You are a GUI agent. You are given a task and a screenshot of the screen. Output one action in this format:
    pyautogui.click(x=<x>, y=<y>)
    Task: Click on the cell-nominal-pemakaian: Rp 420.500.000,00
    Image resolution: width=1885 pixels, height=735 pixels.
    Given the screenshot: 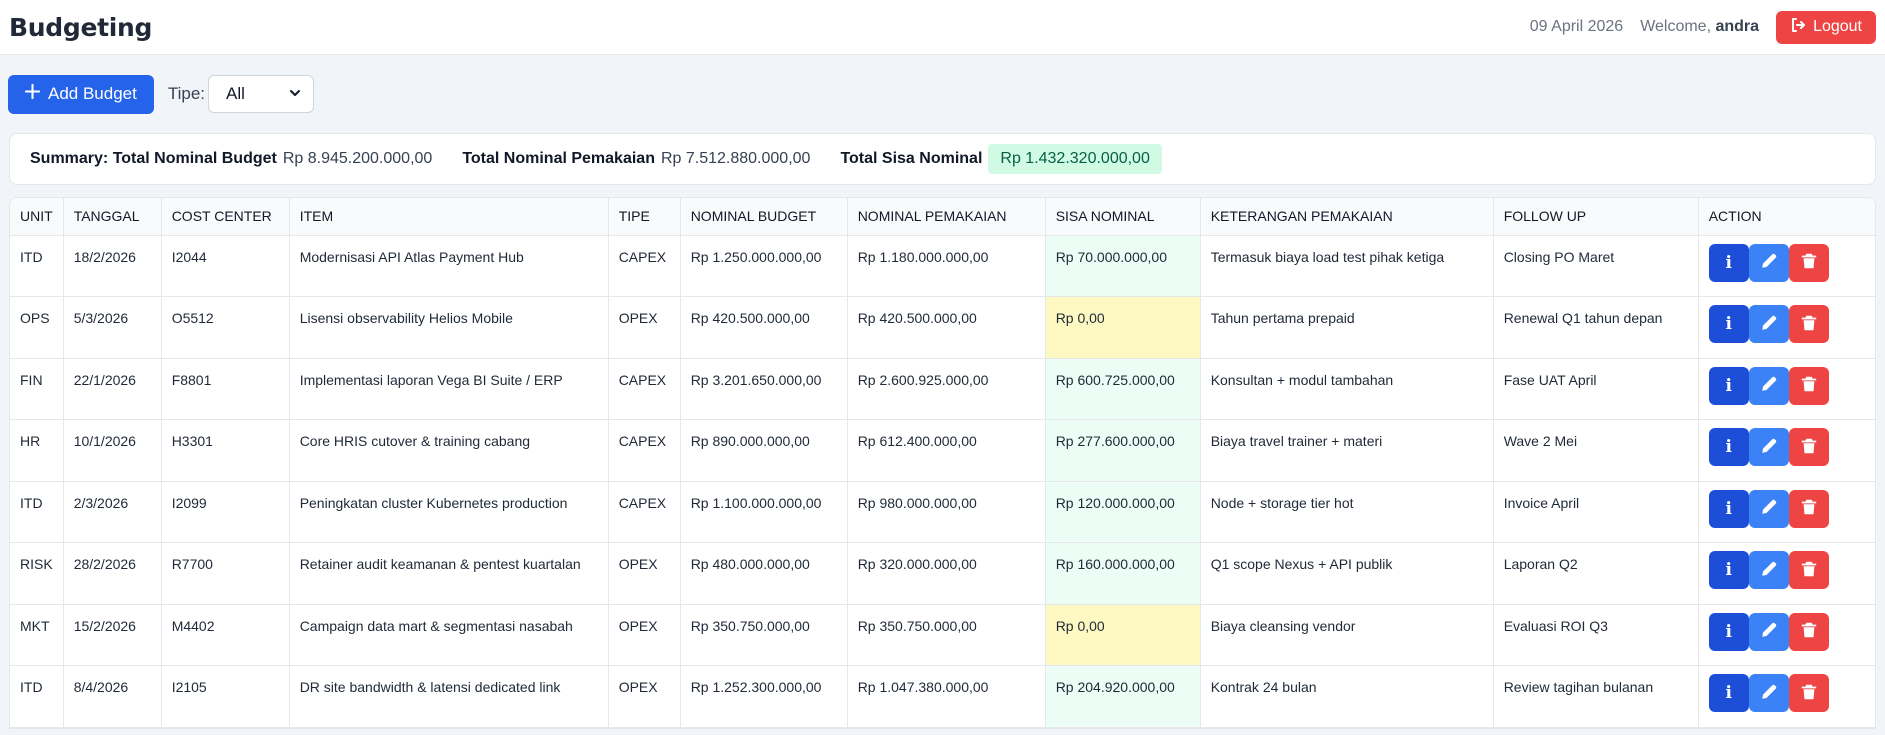 What is the action you would take?
    pyautogui.click(x=946, y=327)
    